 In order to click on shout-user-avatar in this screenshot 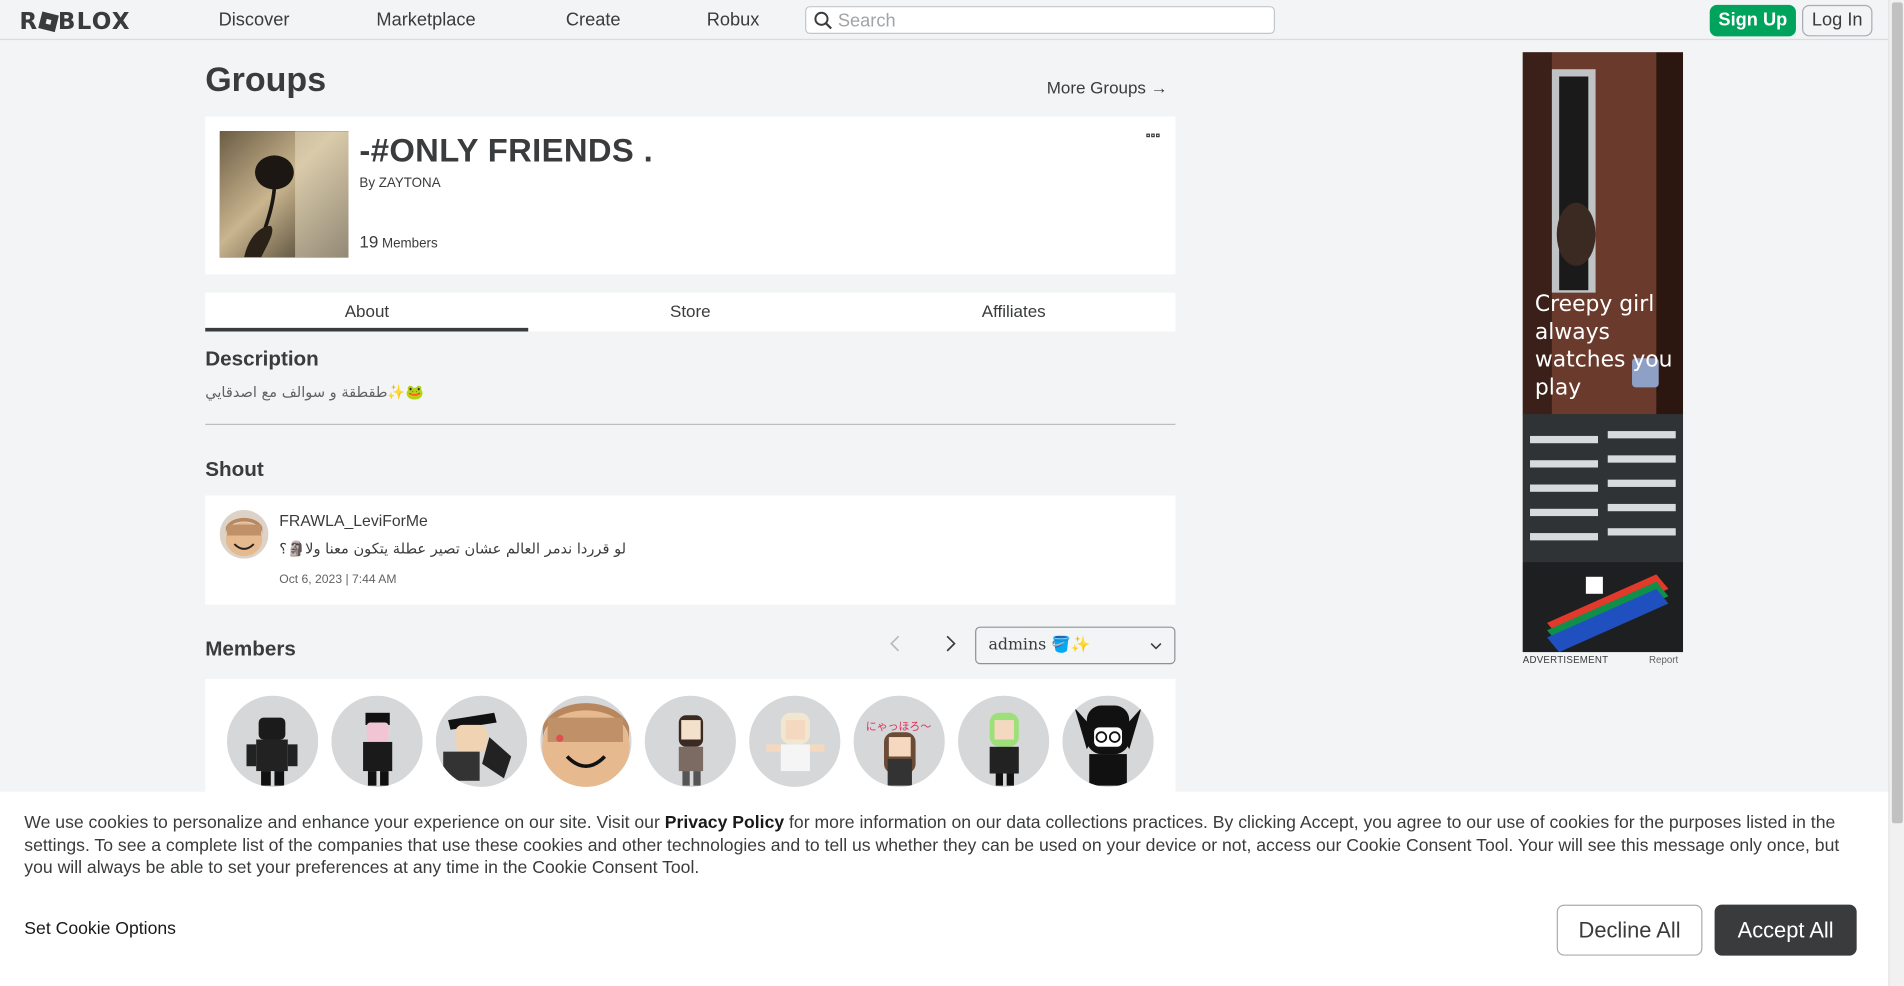, I will do `click(244, 534)`.